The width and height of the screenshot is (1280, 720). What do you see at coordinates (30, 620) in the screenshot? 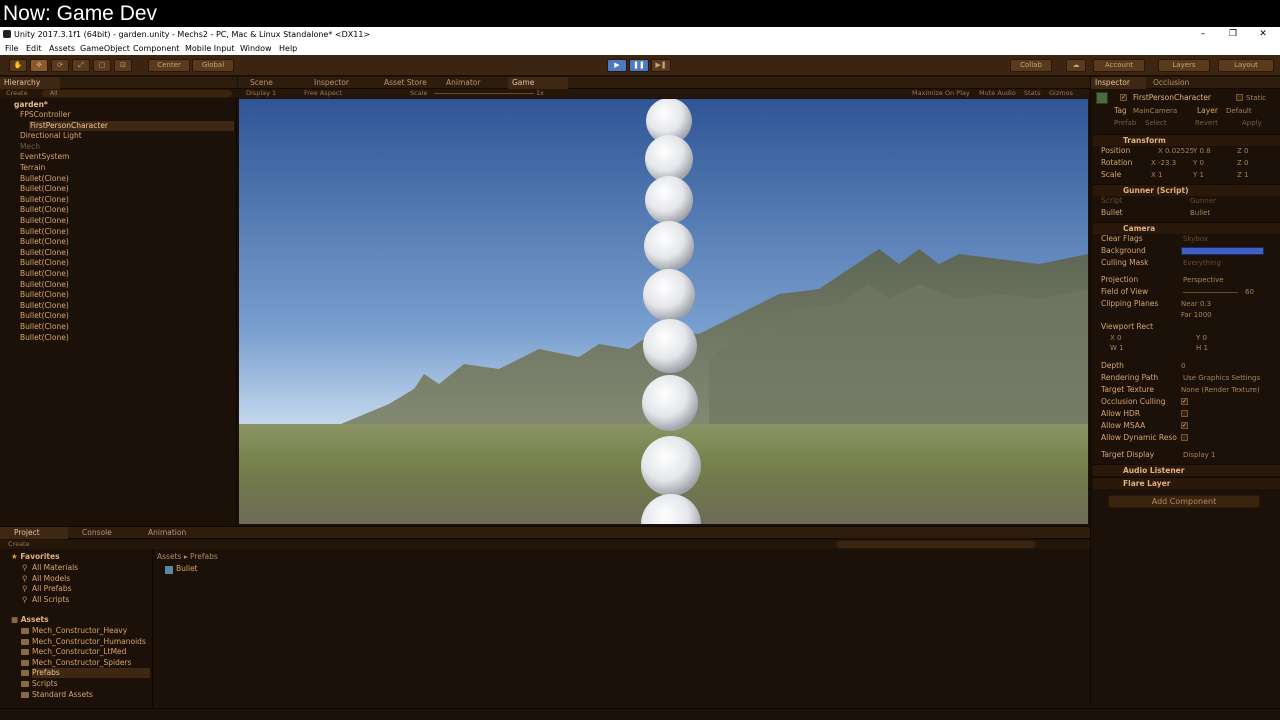
I see `assets-header: ■ Assets` at bounding box center [30, 620].